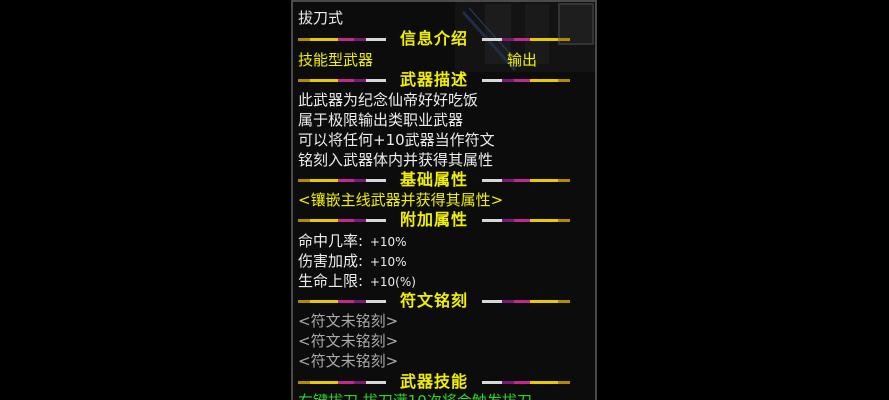 The width and height of the screenshot is (889, 400). I want to click on description-header-title: 武器描述, so click(433, 79).